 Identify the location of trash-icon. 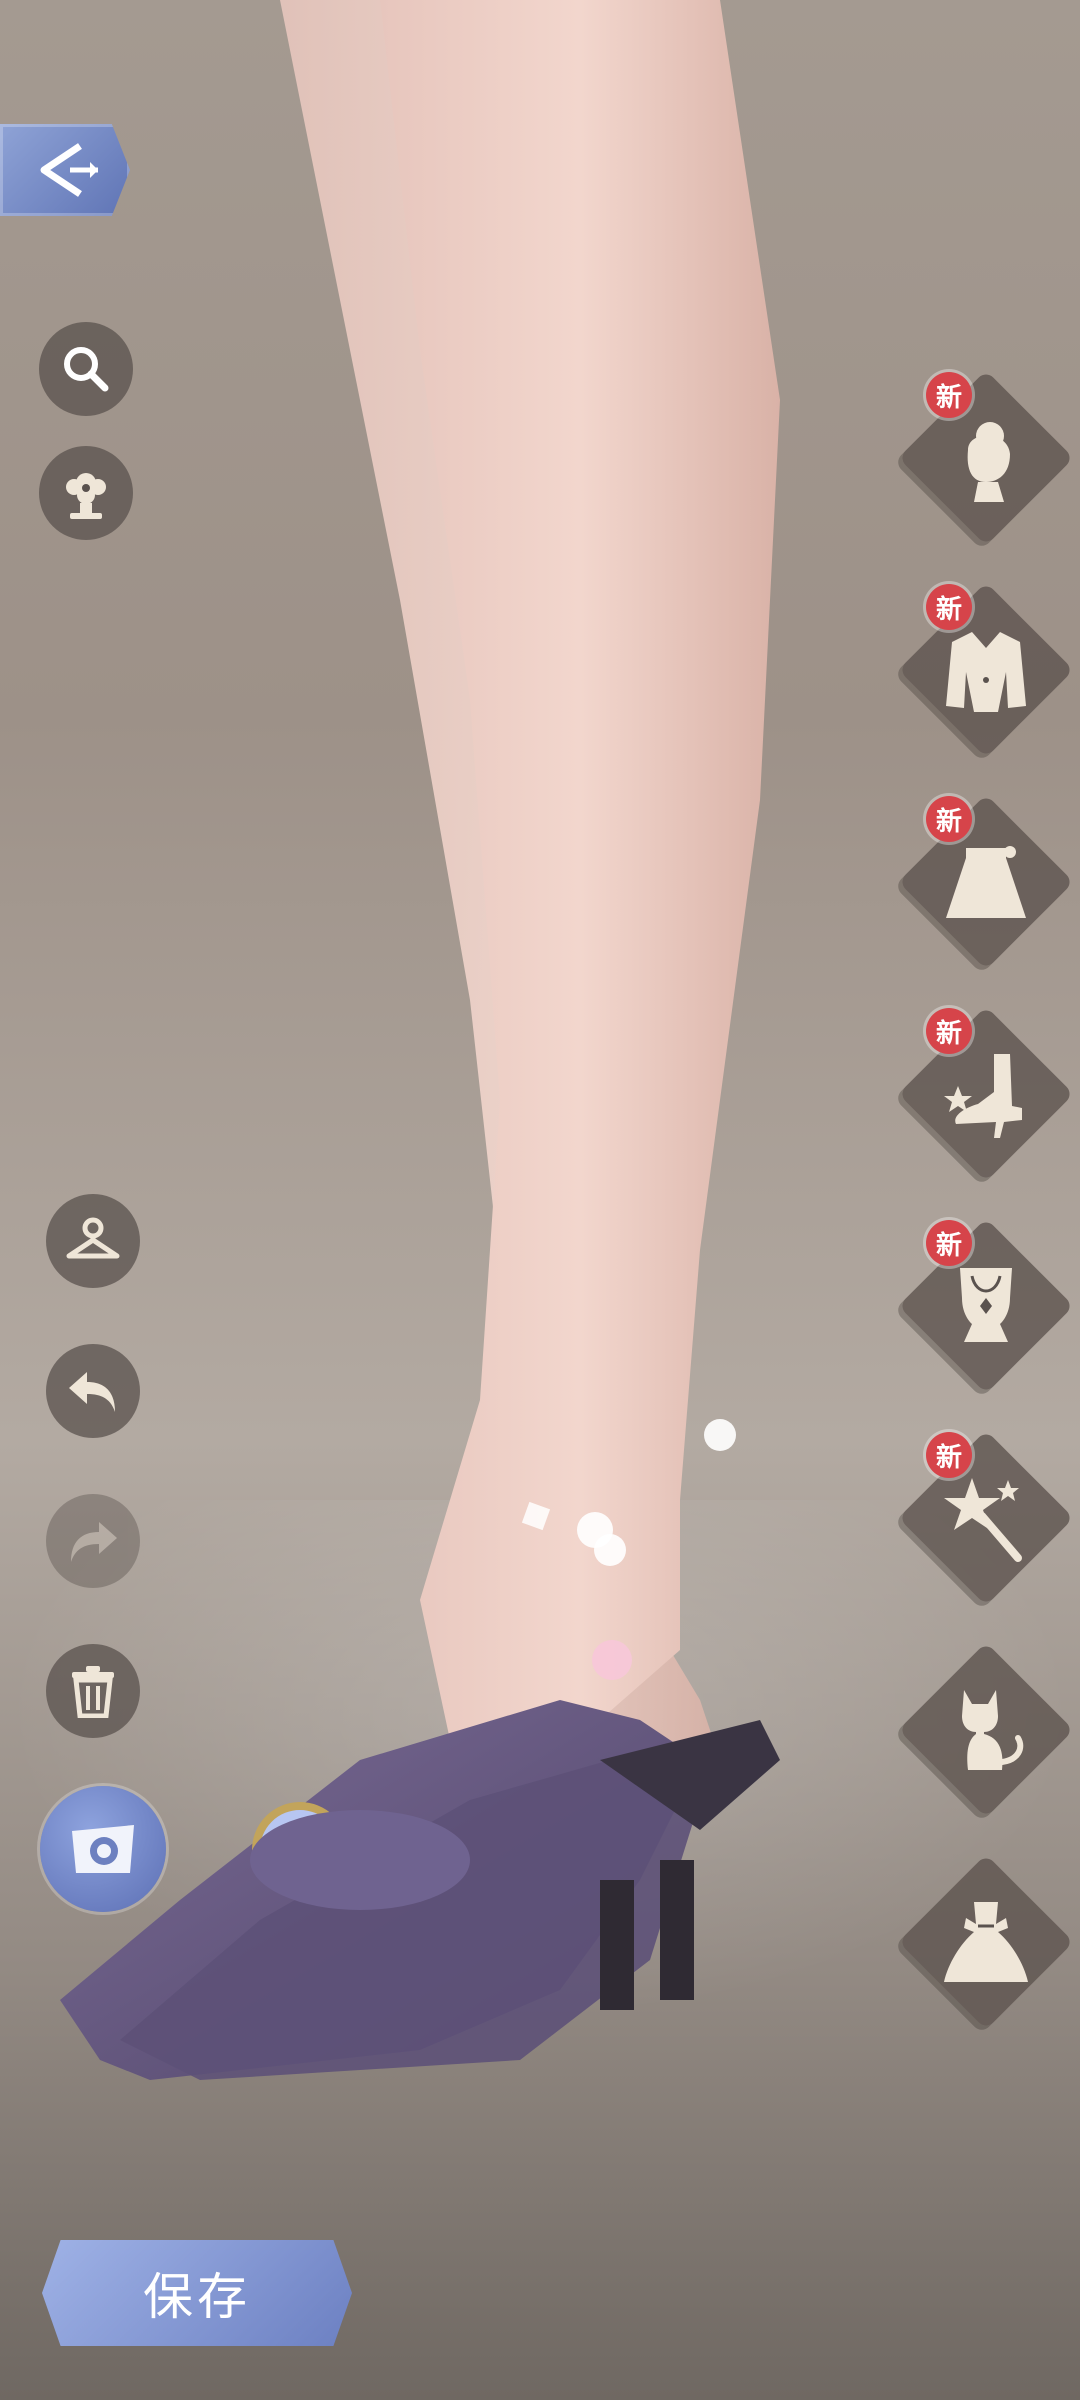
(93, 1692).